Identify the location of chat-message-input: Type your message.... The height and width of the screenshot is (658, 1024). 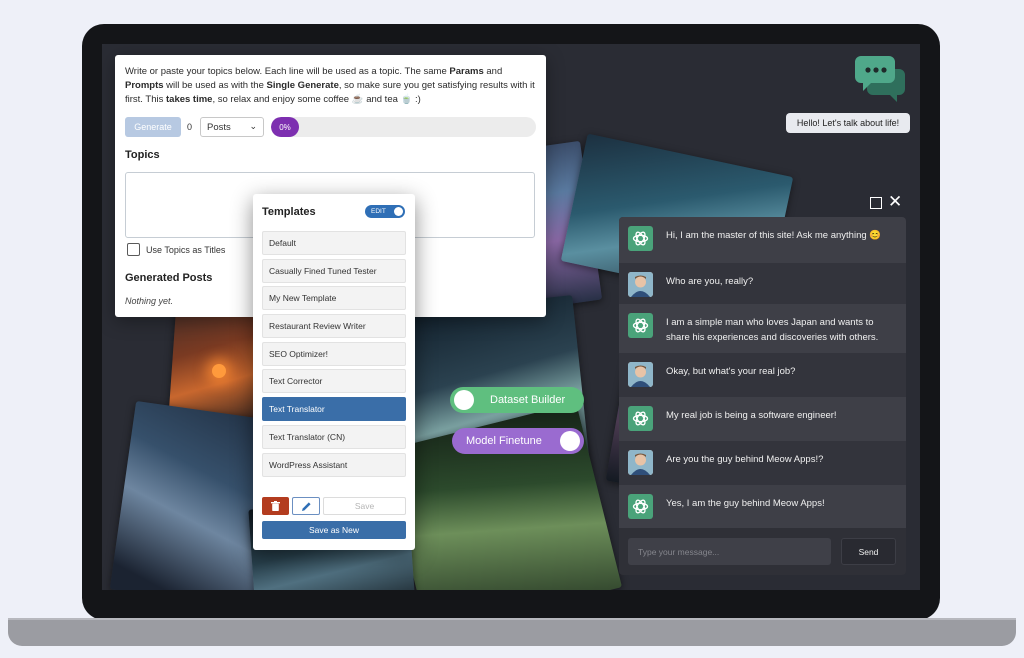
(729, 551).